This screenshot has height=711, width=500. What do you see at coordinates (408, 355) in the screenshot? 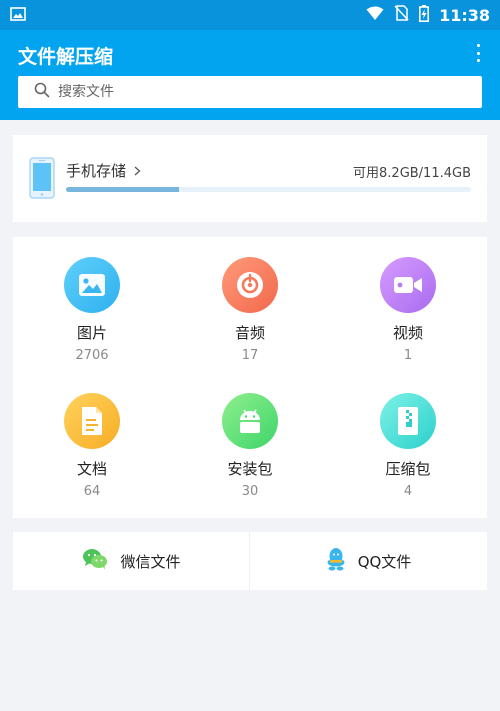
I see `category-count: 1` at bounding box center [408, 355].